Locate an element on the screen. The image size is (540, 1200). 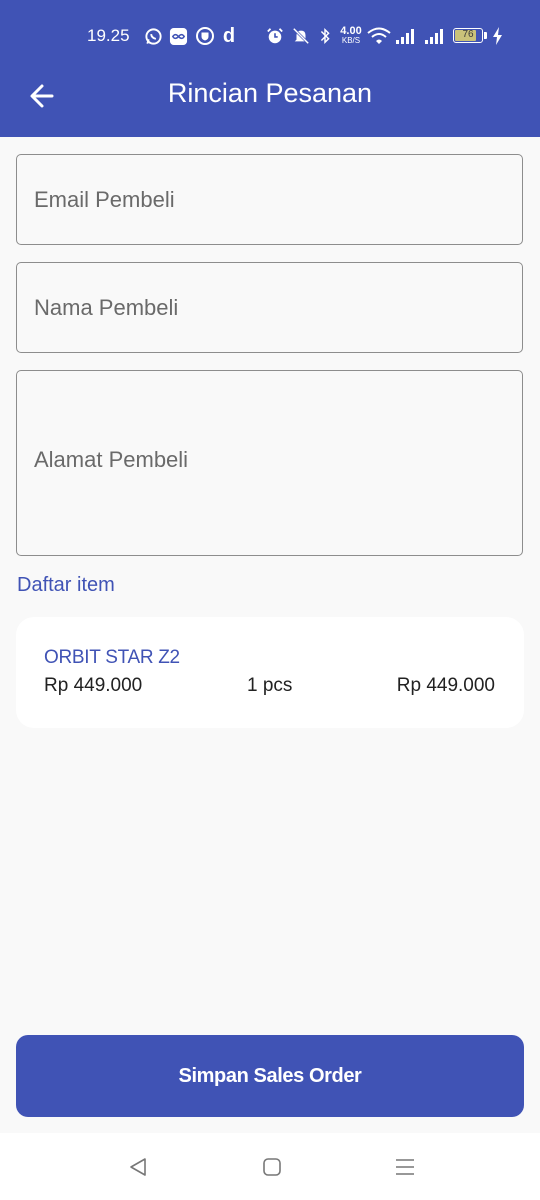
item-quantity: 1 pcs is located at coordinates (270, 685).